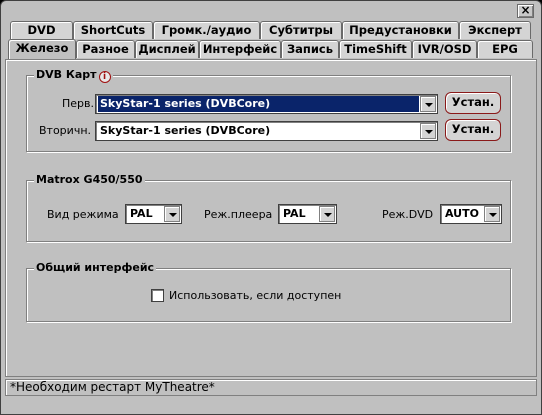  I want to click on tab-expert: Эксперт, so click(495, 30).